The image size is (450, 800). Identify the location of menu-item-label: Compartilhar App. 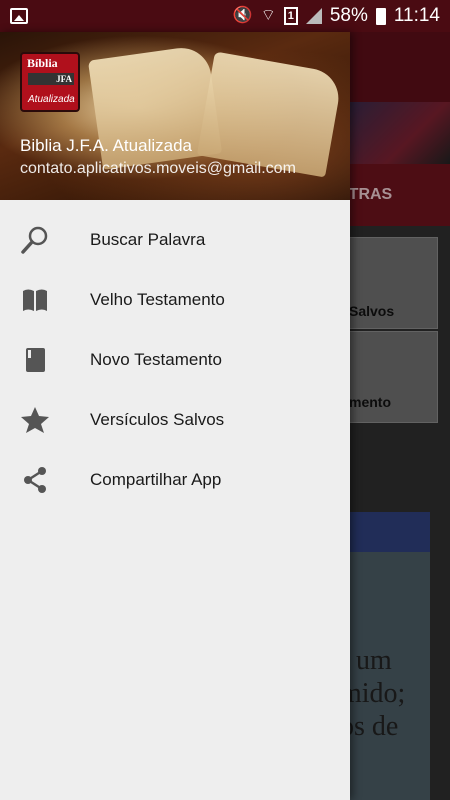
(156, 479).